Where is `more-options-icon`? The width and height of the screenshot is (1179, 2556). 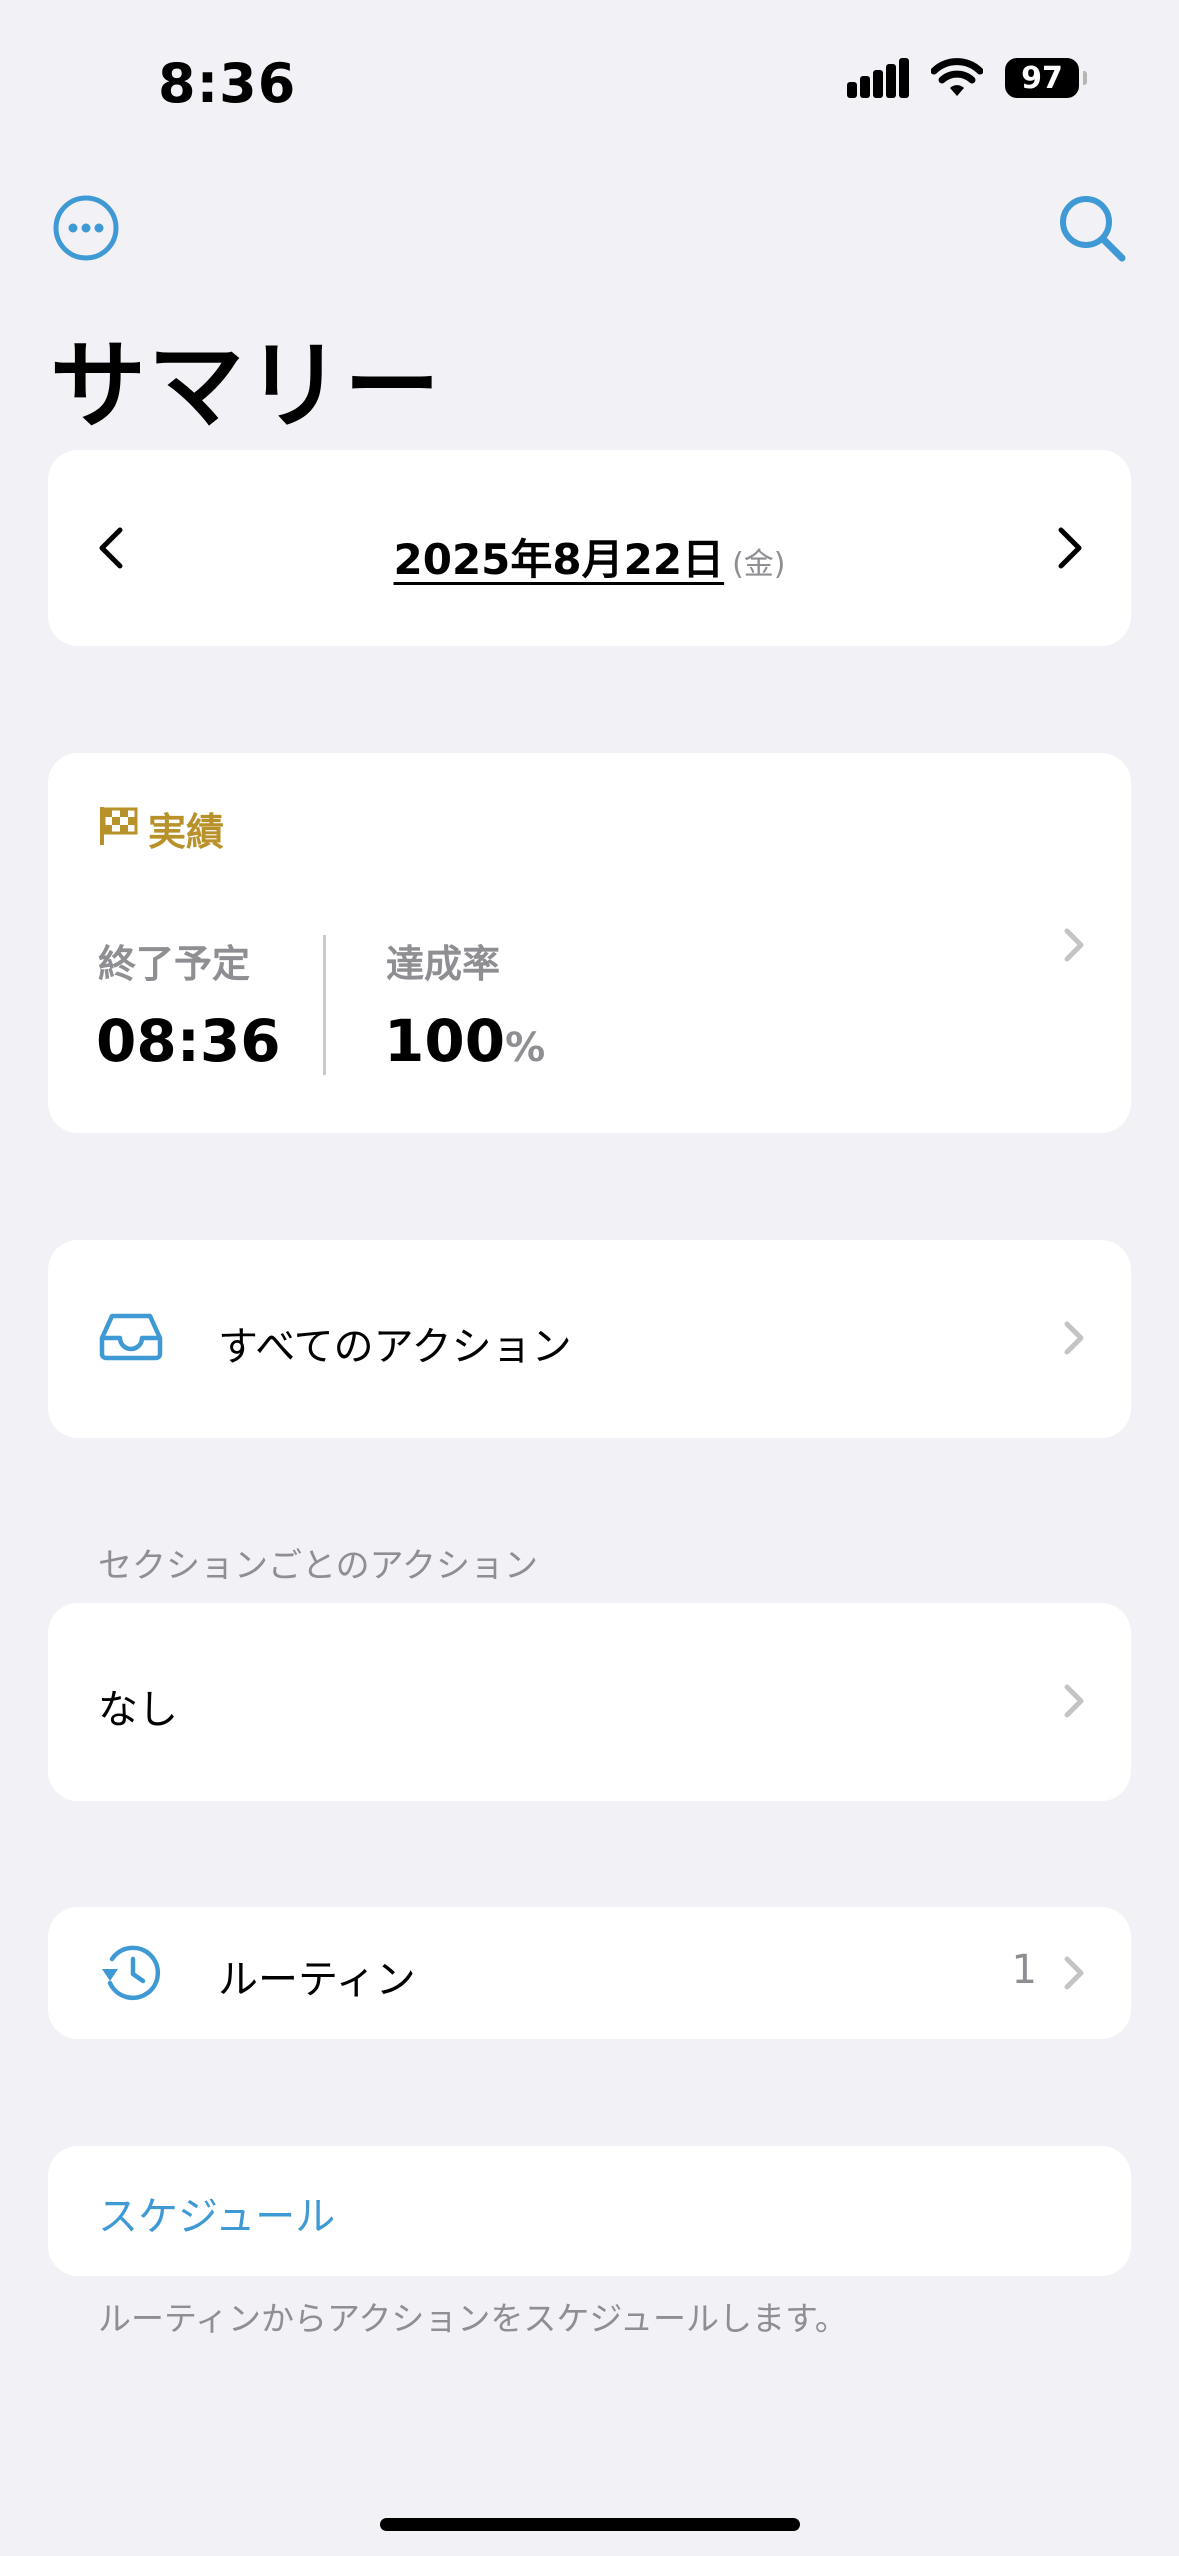
more-options-icon is located at coordinates (86, 228).